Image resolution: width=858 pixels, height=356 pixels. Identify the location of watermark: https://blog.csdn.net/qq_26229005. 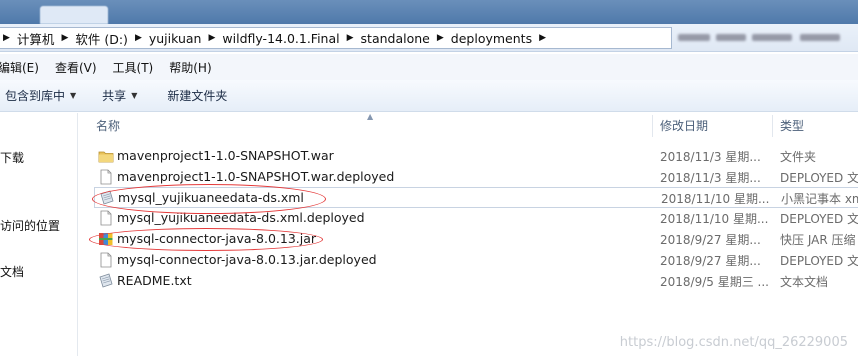
(733, 342).